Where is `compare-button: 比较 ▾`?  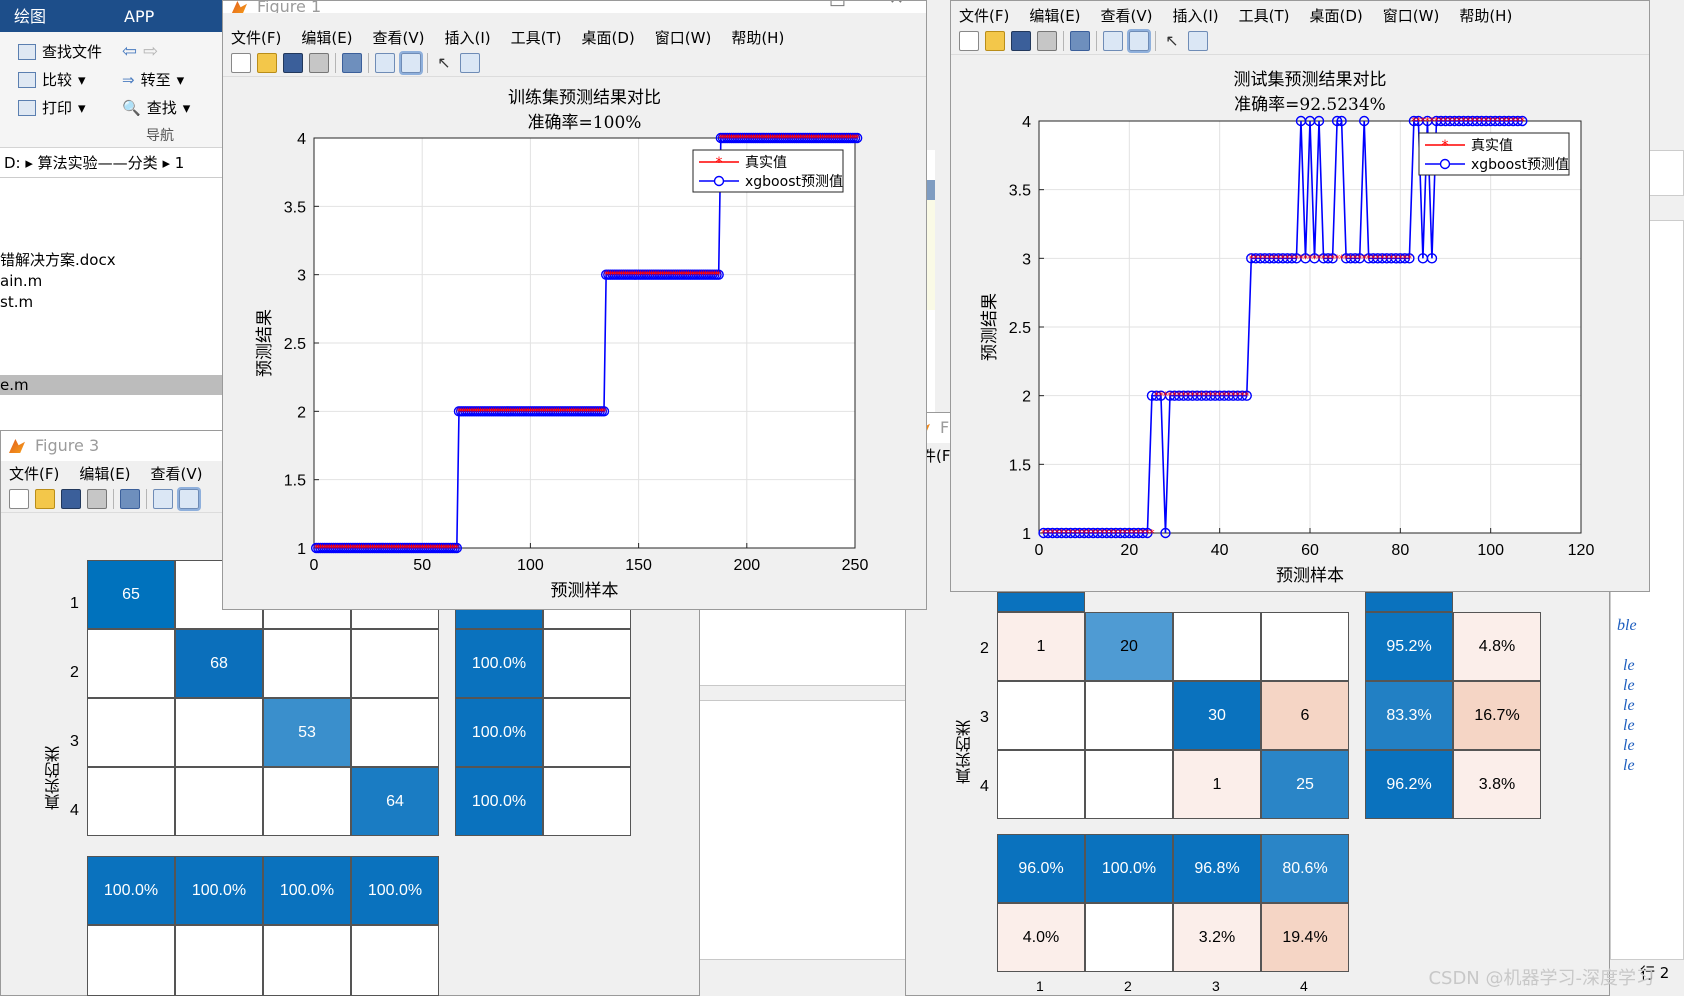 compare-button: 比较 ▾ is located at coordinates (60, 80).